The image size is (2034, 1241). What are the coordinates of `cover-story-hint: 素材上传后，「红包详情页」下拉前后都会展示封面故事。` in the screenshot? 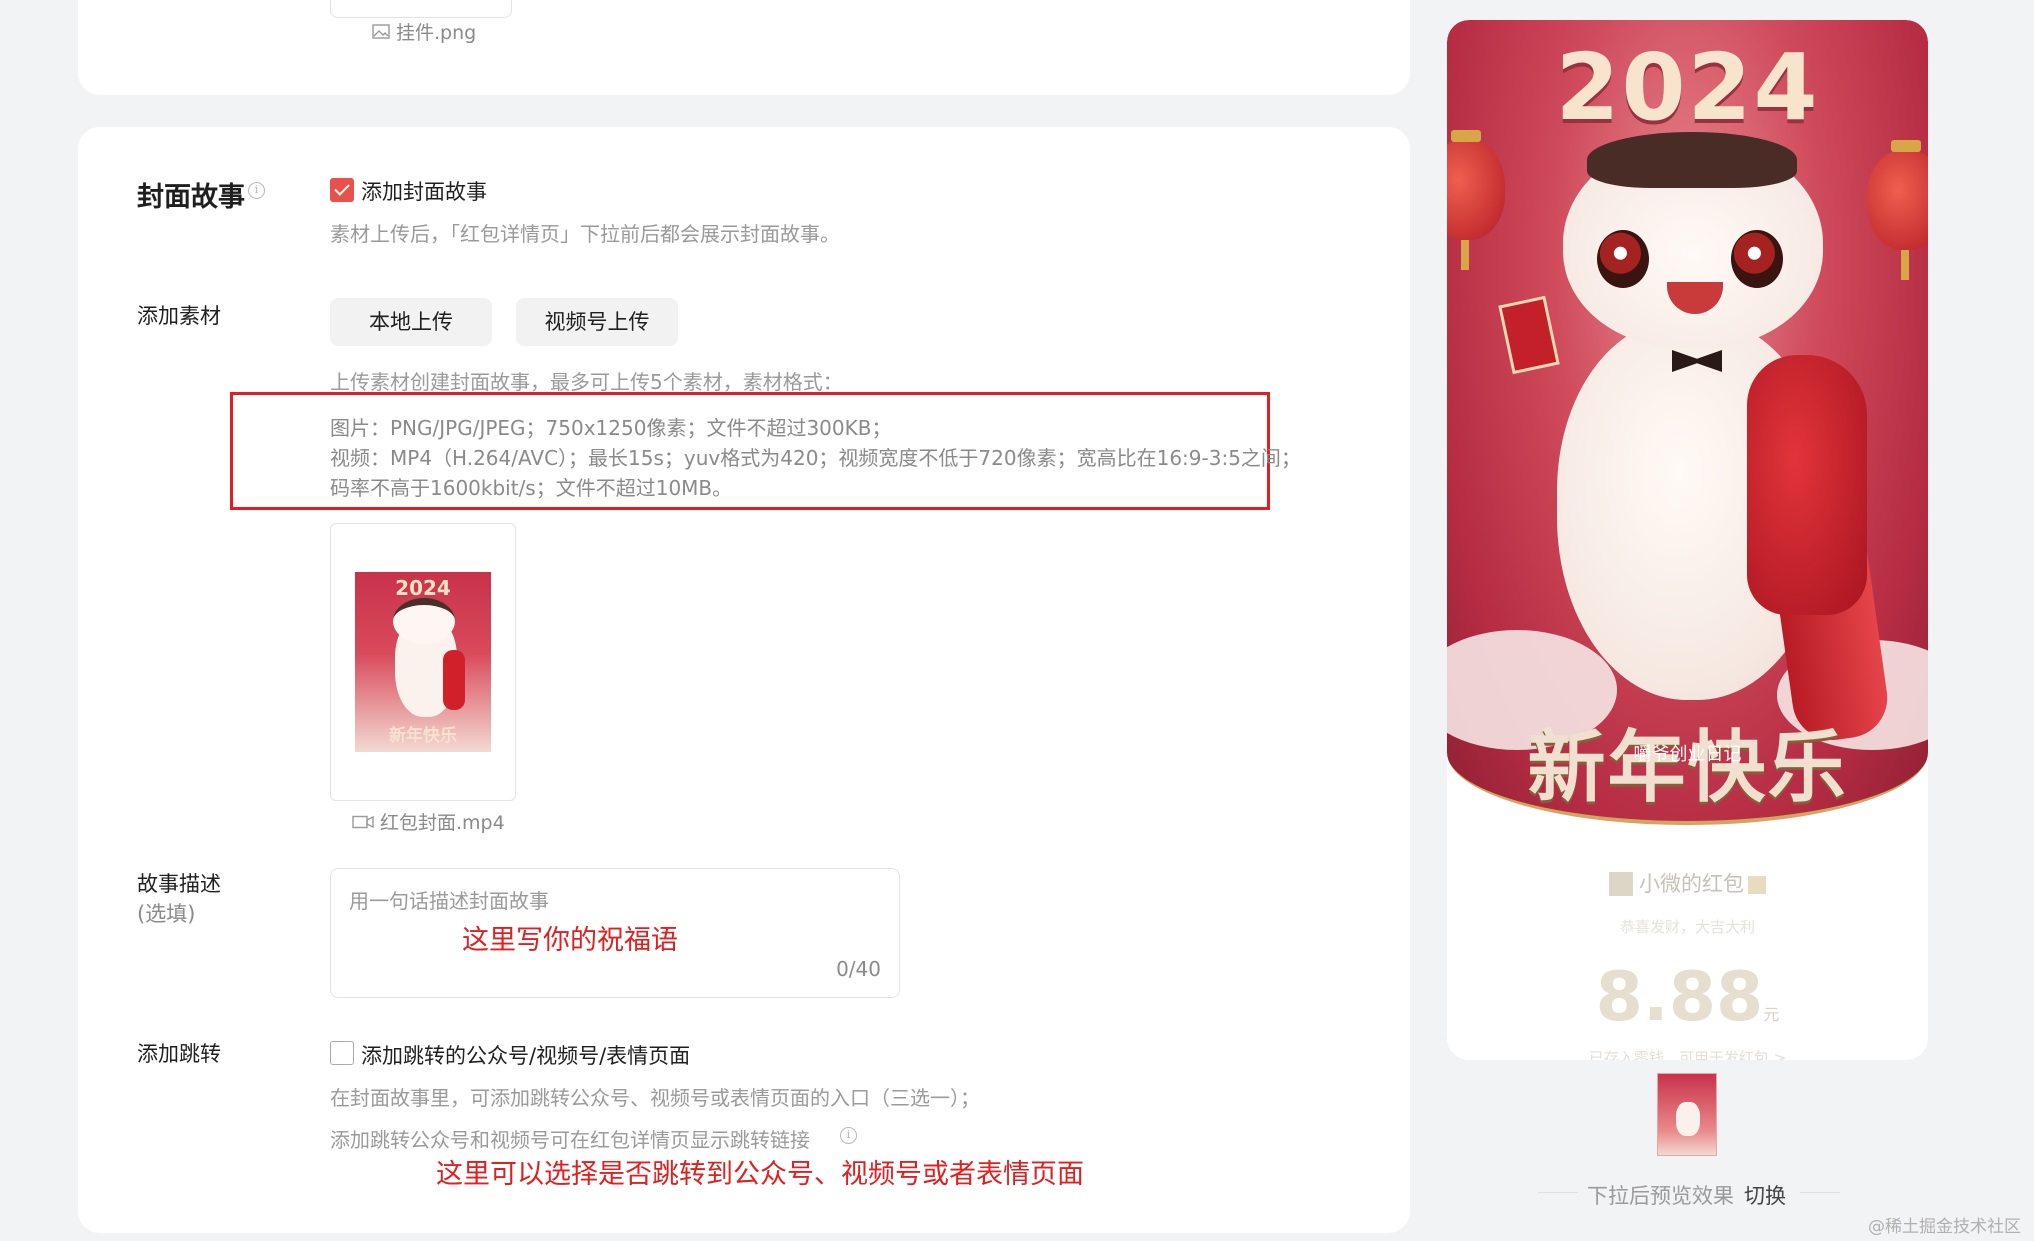 It's located at (585, 234).